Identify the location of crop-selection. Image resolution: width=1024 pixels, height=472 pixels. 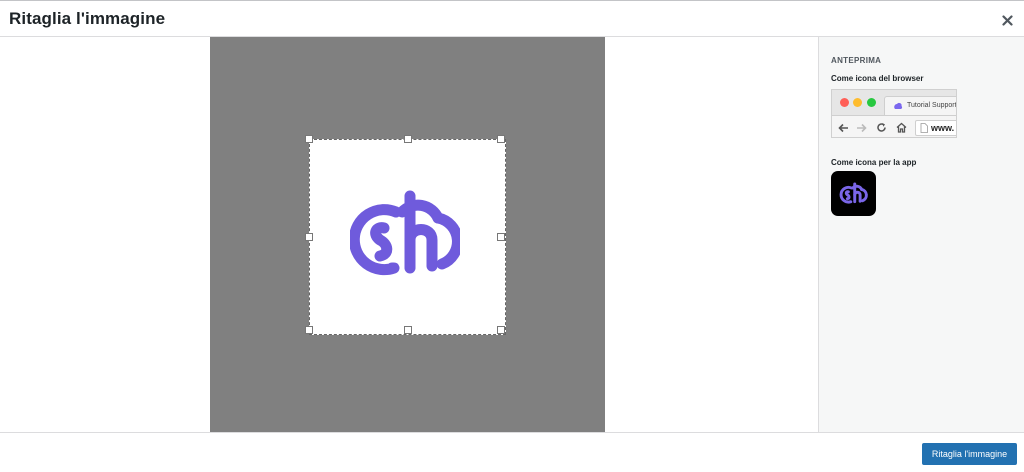
(405, 235).